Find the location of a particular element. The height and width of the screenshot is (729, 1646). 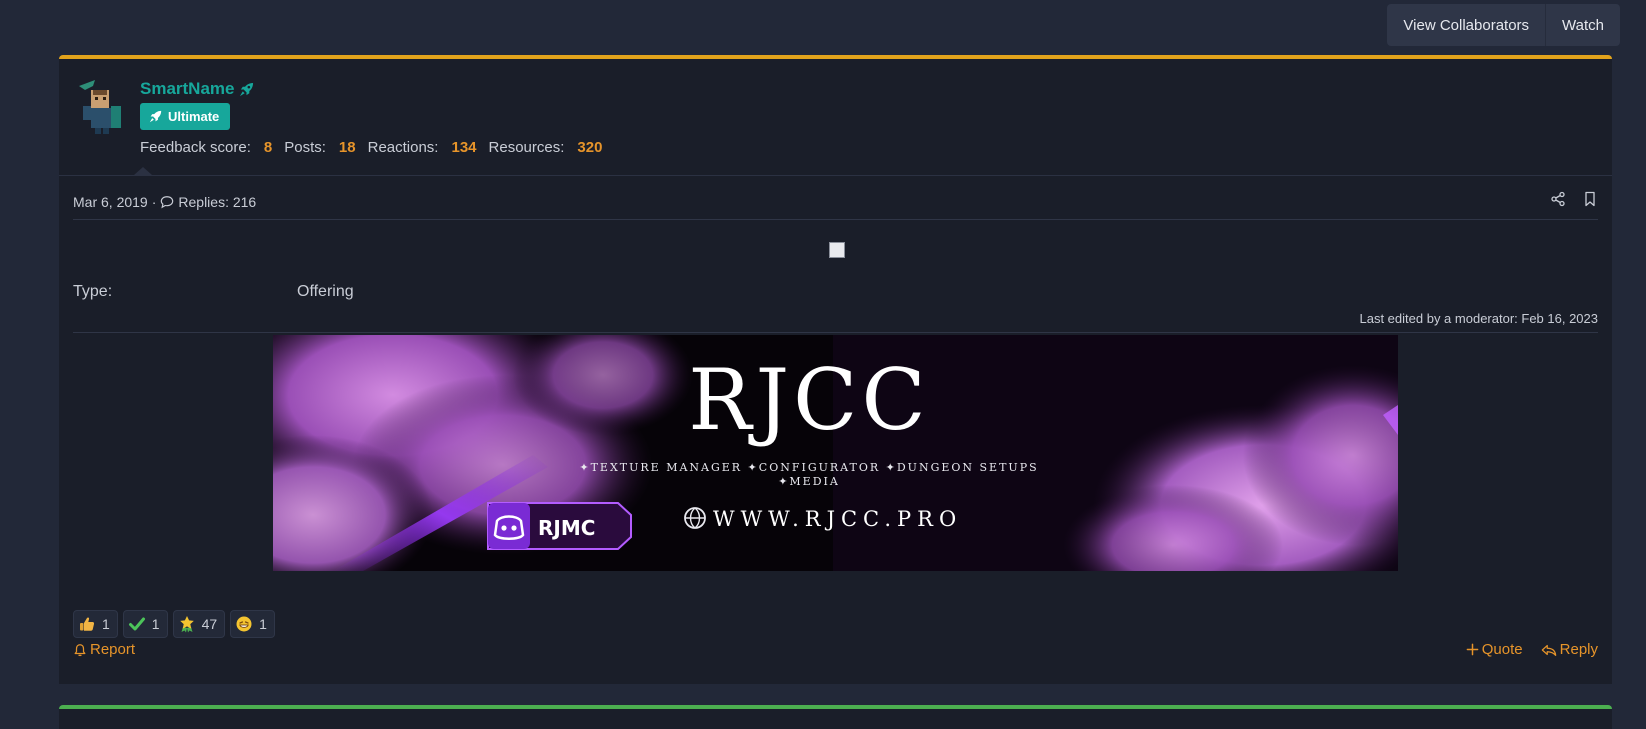

bookmark-icon is located at coordinates (1590, 199).